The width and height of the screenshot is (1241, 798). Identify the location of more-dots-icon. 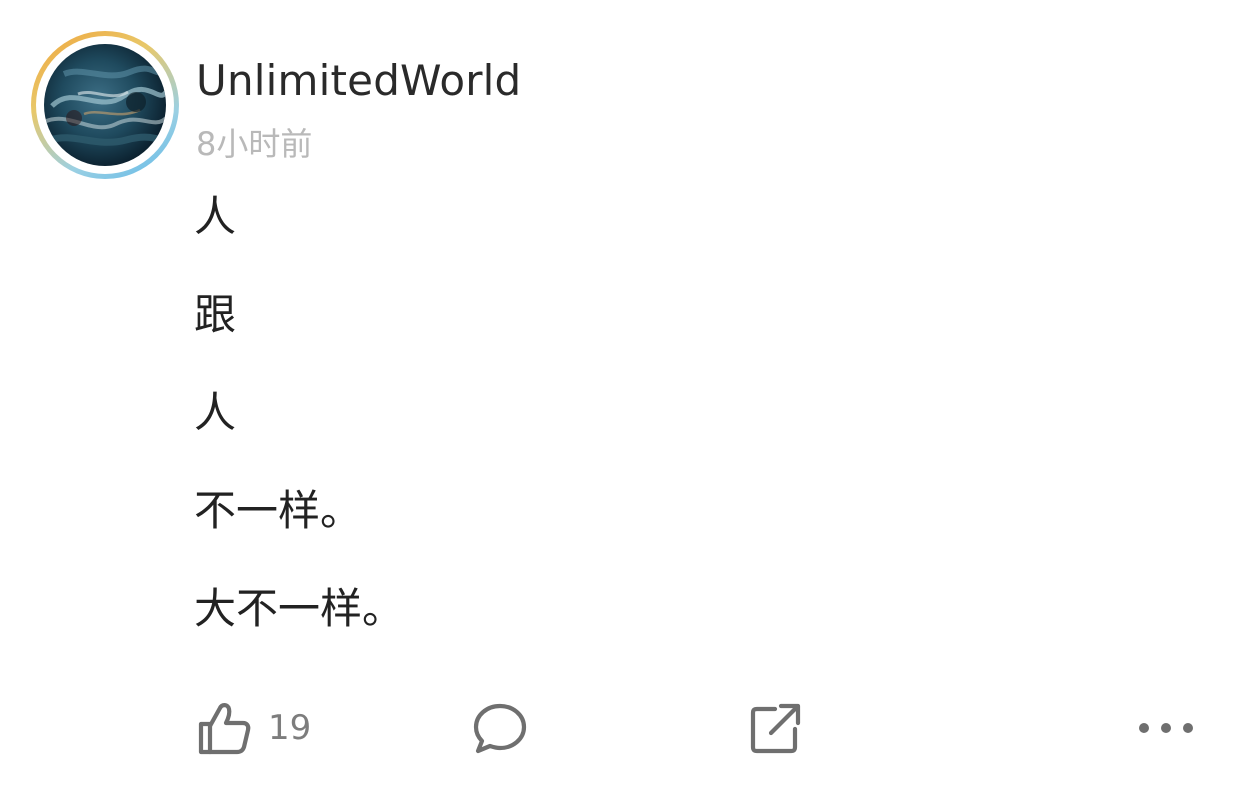
(1166, 728).